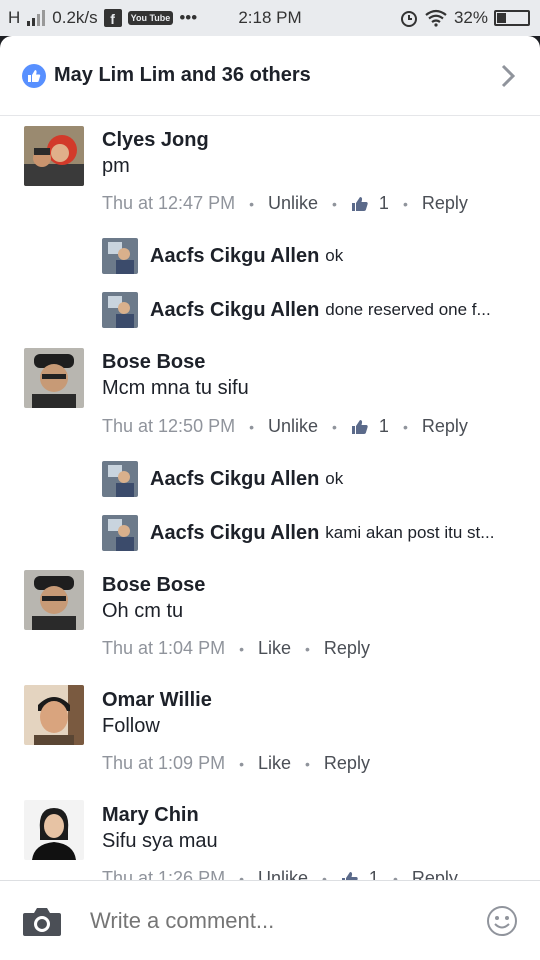 The image size is (540, 960). What do you see at coordinates (150, 815) in the screenshot?
I see `comment-author: Mary Chin` at bounding box center [150, 815].